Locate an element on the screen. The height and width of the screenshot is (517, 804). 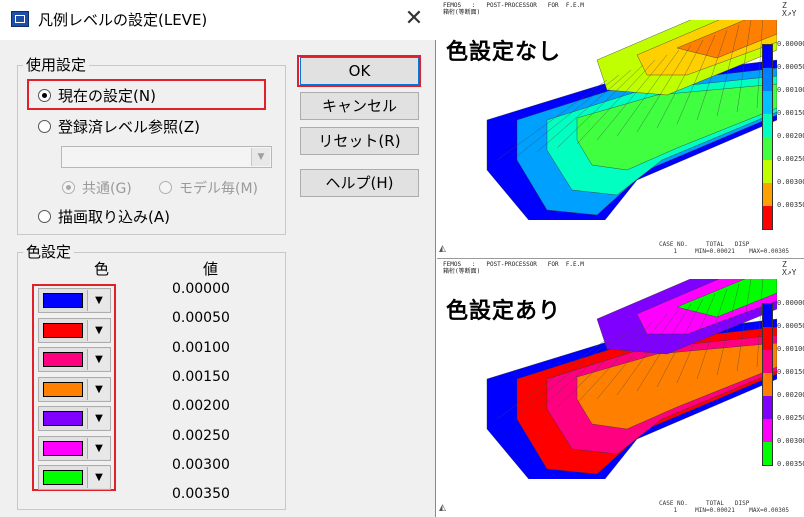
radio-current-setting: 現在の設定(N) is located at coordinates (97, 96).